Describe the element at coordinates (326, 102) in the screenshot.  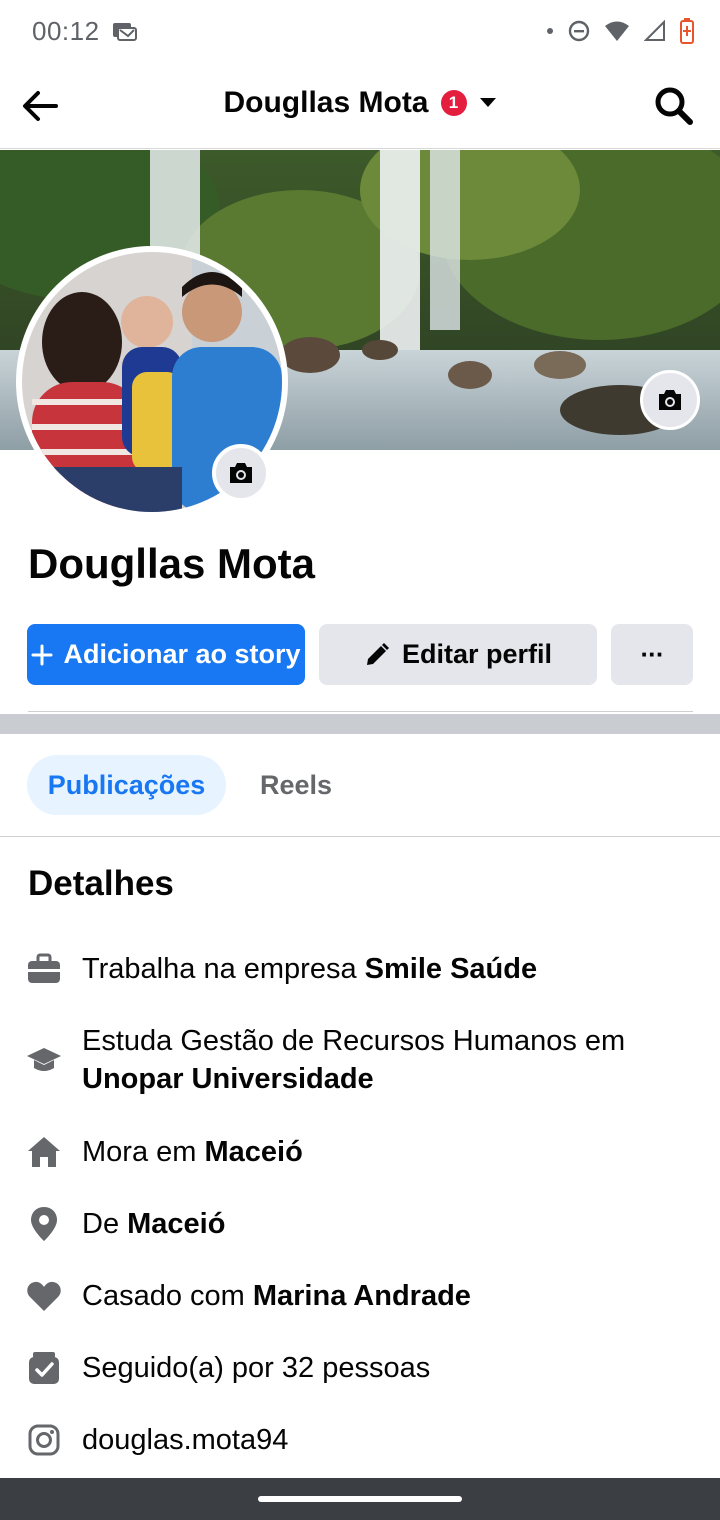
I see `header-title: Dougllas Mota` at that location.